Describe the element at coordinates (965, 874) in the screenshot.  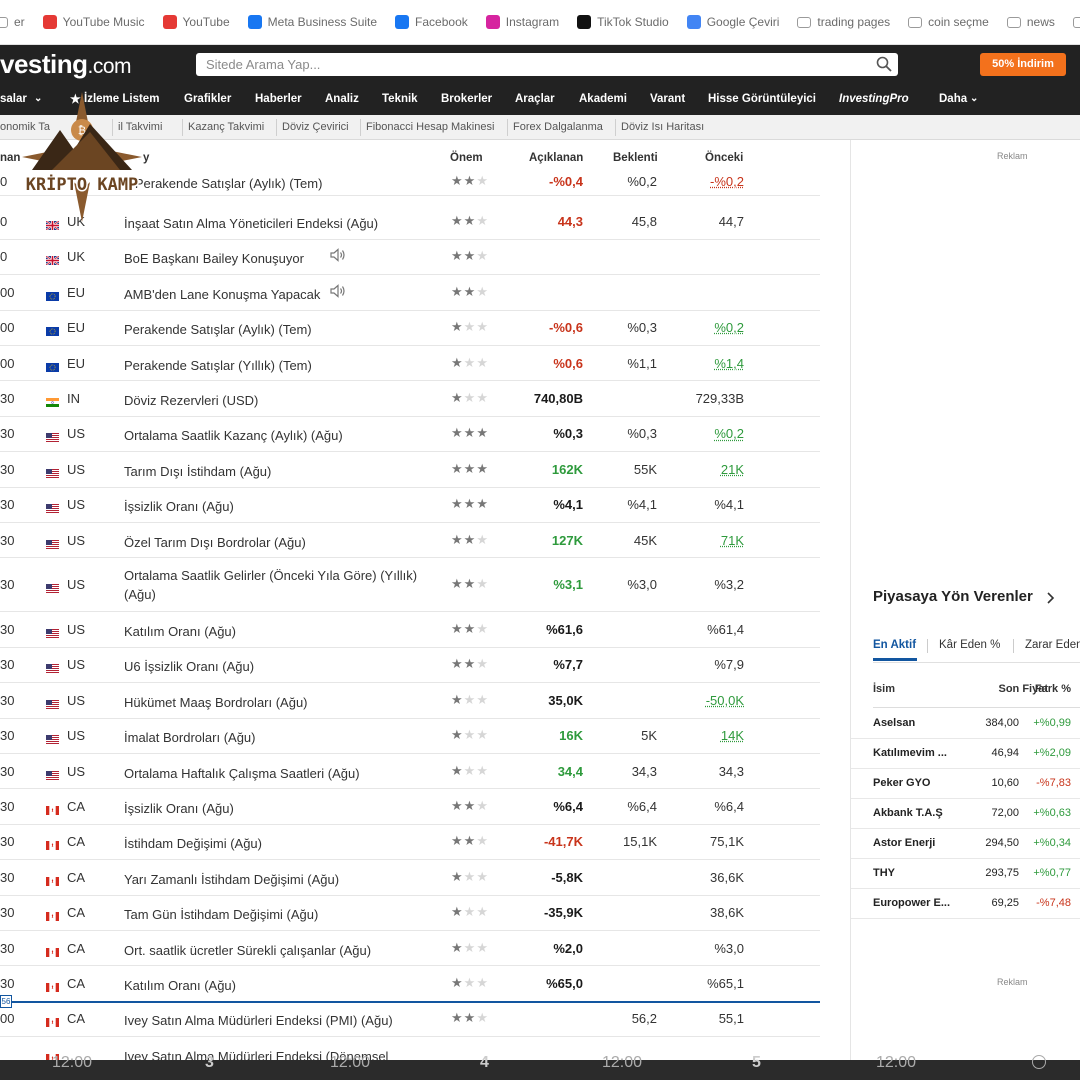
I see `sidebar-row: THY 293,75 +%0,77` at that location.